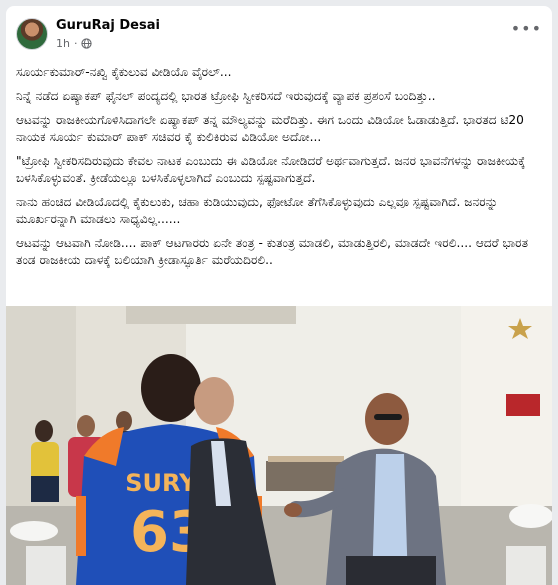 This screenshot has width=558, height=585. I want to click on post-time: 1h, so click(63, 43).